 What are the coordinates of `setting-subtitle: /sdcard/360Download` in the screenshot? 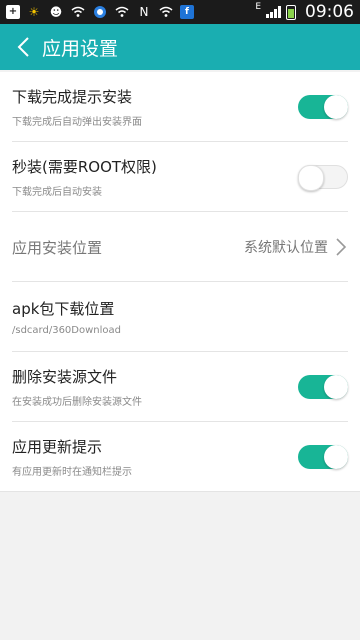 It's located at (66, 330).